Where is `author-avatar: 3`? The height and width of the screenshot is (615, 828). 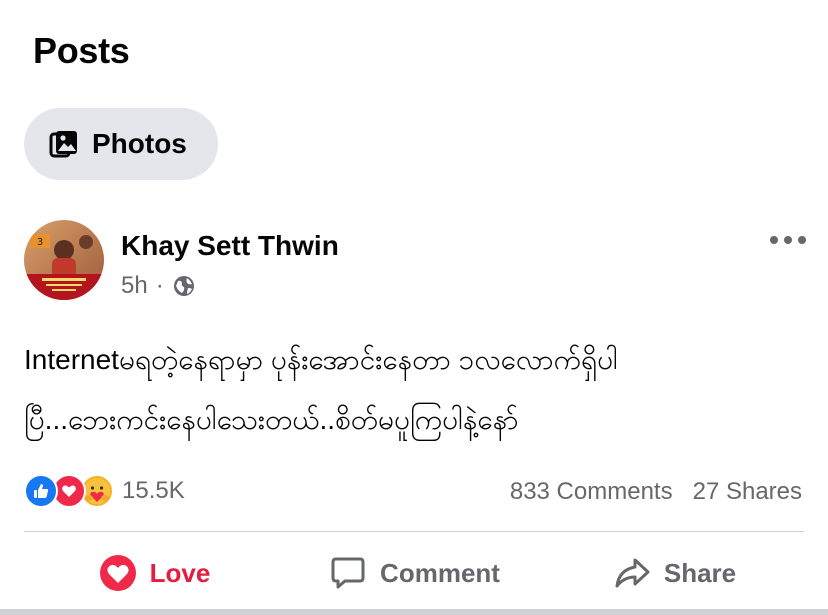 author-avatar: 3 is located at coordinates (64, 260).